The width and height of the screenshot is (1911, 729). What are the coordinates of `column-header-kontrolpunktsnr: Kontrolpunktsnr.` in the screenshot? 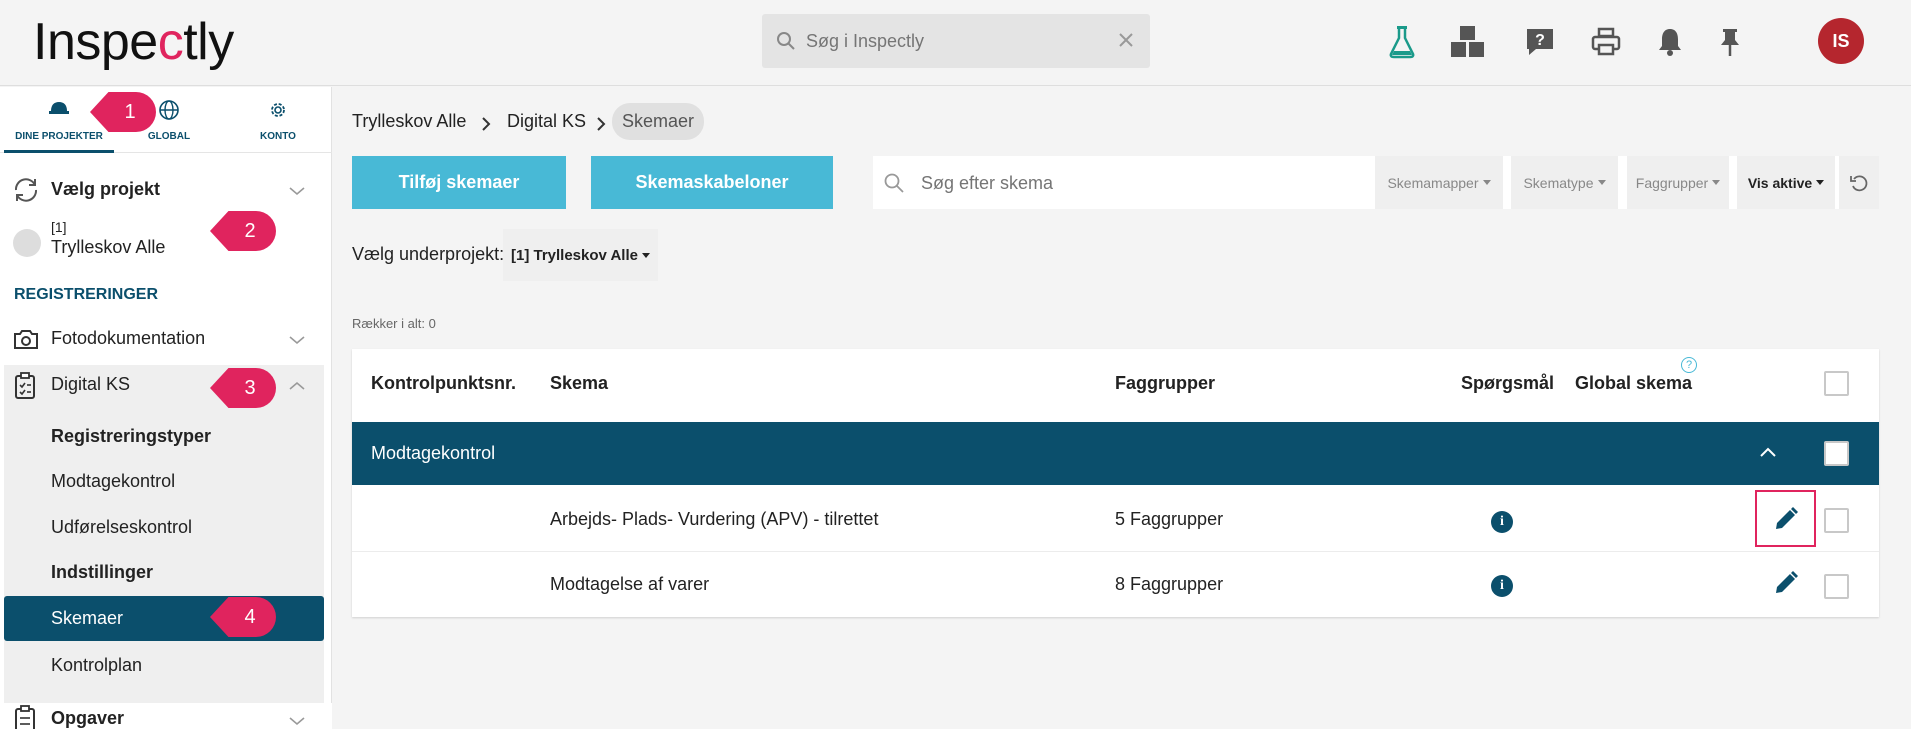 It's located at (443, 383).